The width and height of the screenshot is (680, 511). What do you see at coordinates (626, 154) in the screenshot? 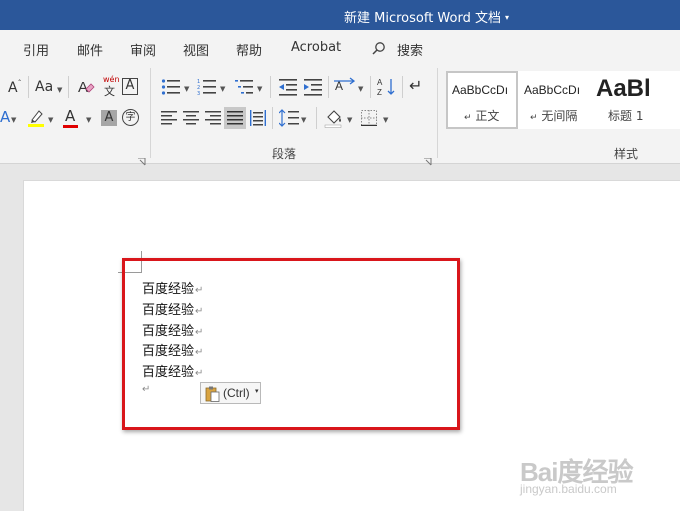
I see `styles-group-label: 样式` at bounding box center [626, 154].